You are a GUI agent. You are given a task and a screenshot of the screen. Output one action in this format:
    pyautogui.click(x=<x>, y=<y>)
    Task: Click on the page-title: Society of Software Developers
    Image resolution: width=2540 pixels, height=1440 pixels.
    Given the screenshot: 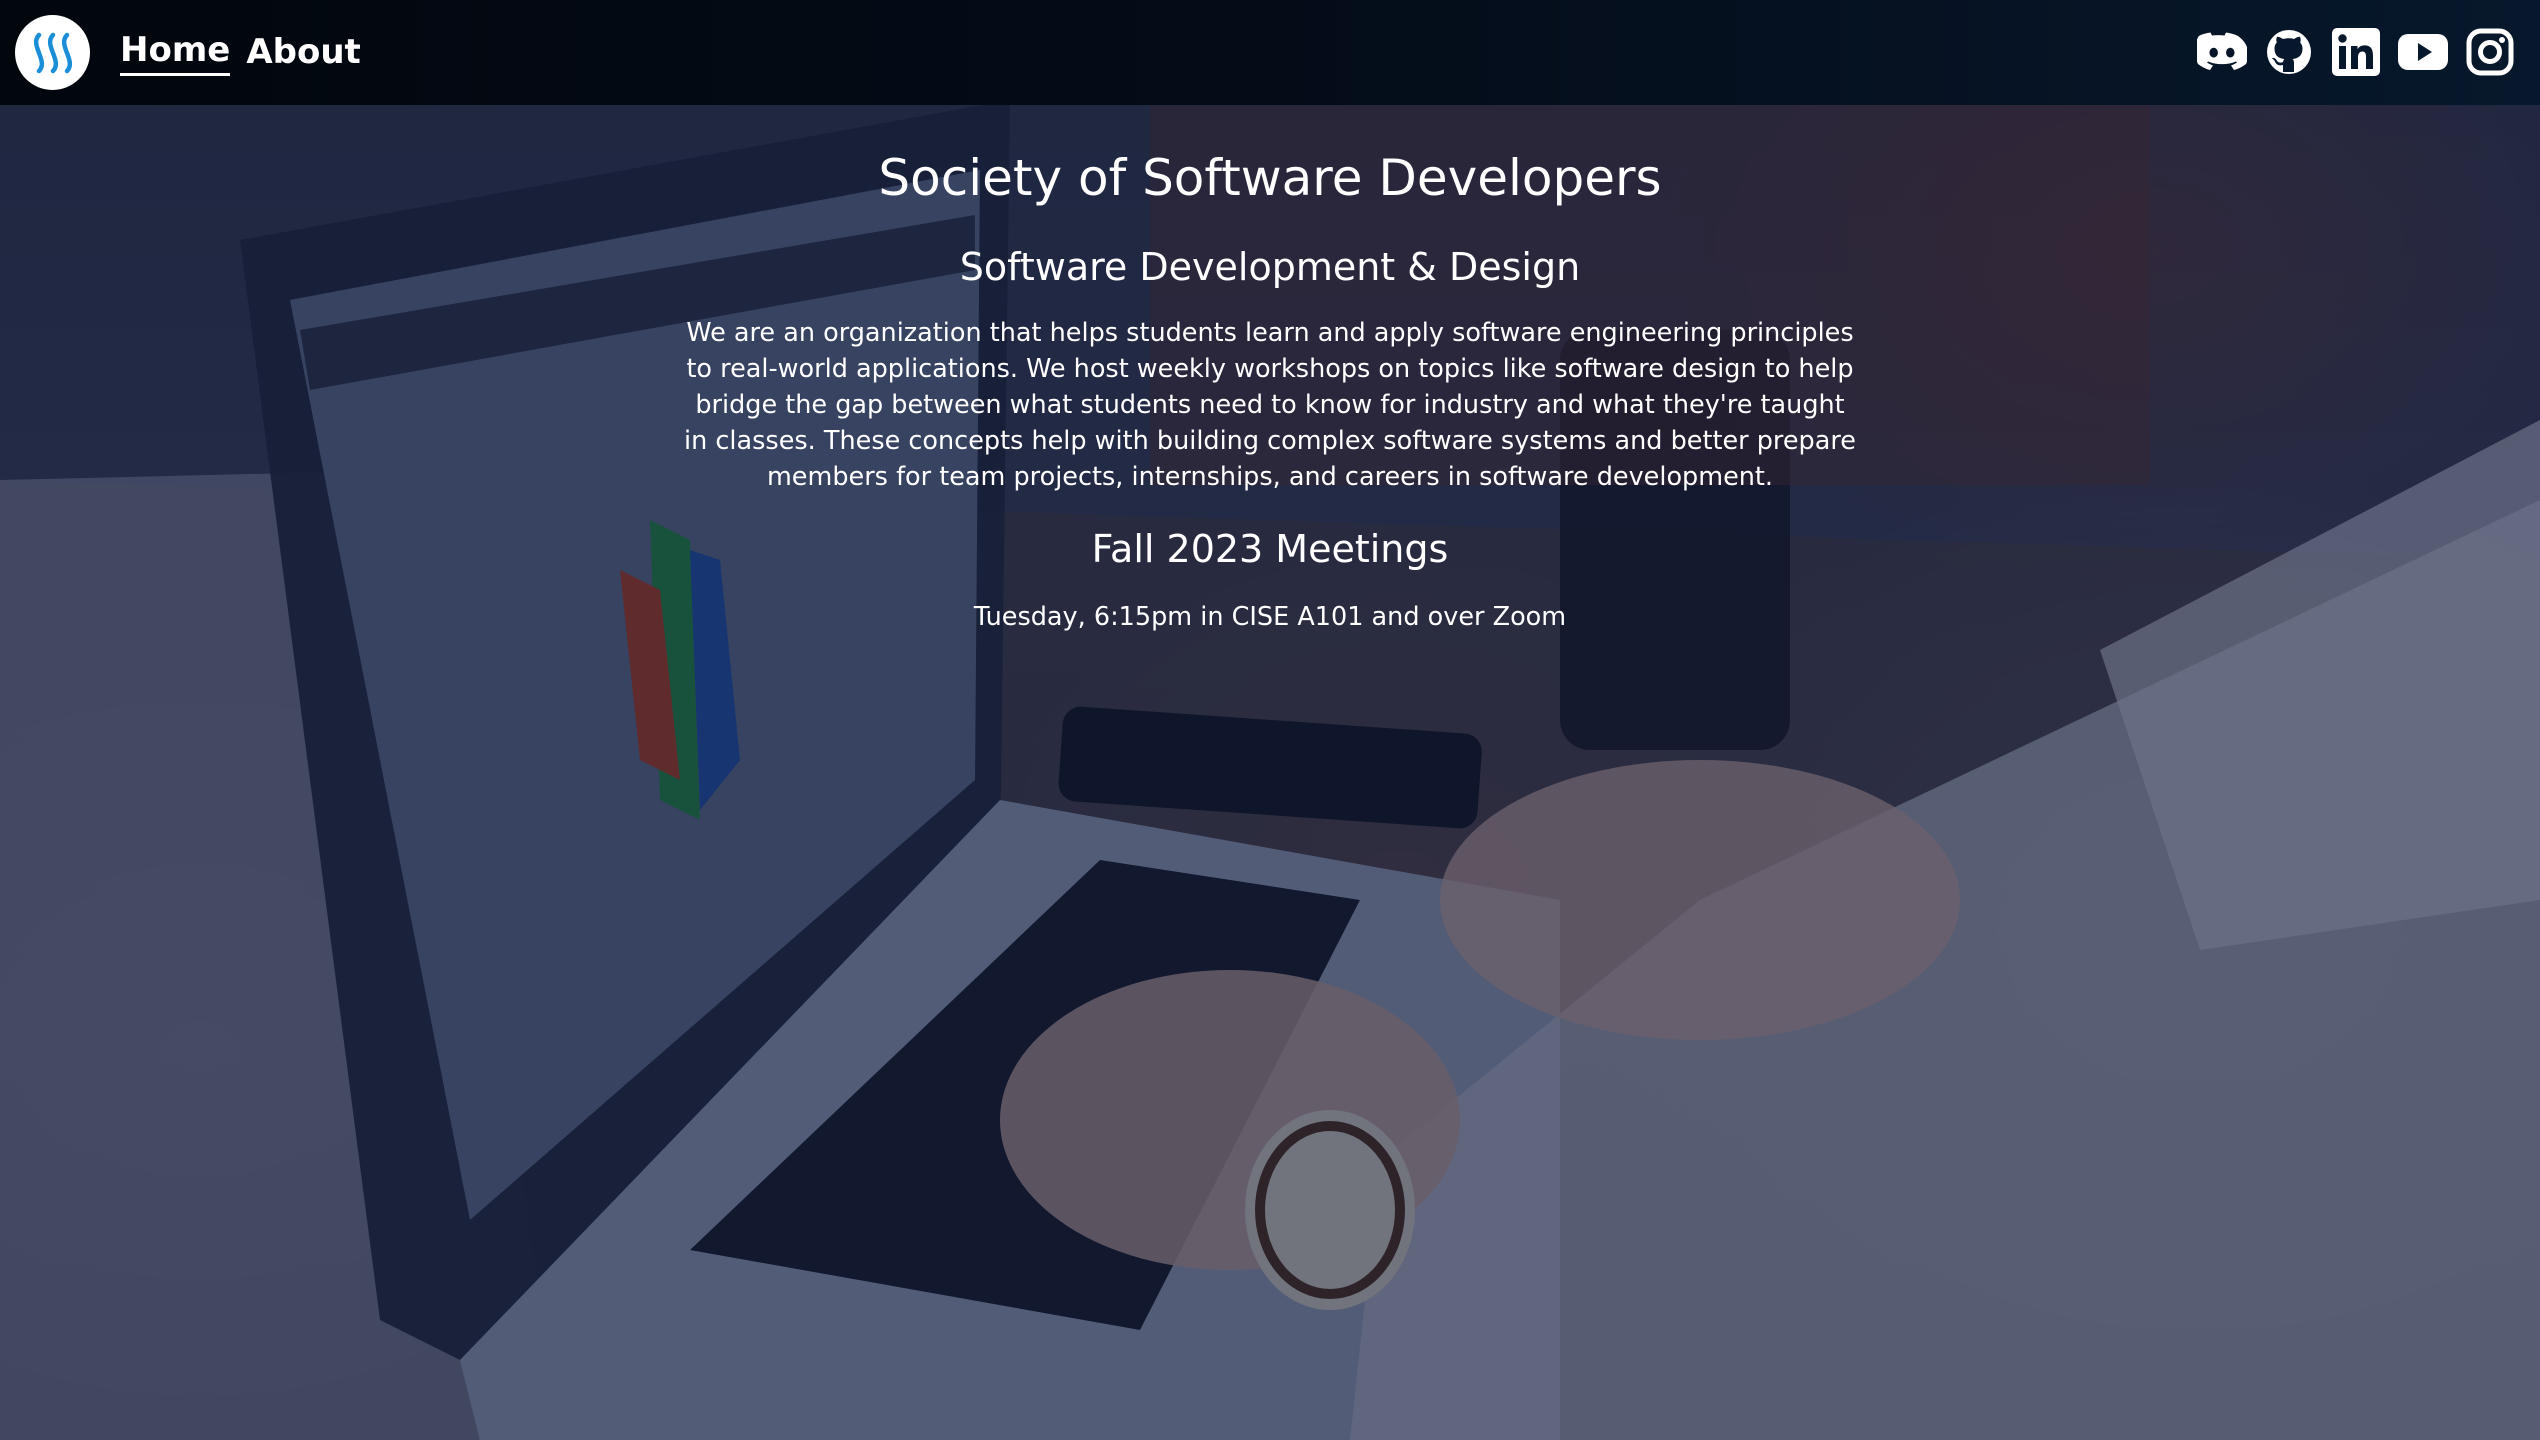 What is the action you would take?
    pyautogui.click(x=1270, y=178)
    